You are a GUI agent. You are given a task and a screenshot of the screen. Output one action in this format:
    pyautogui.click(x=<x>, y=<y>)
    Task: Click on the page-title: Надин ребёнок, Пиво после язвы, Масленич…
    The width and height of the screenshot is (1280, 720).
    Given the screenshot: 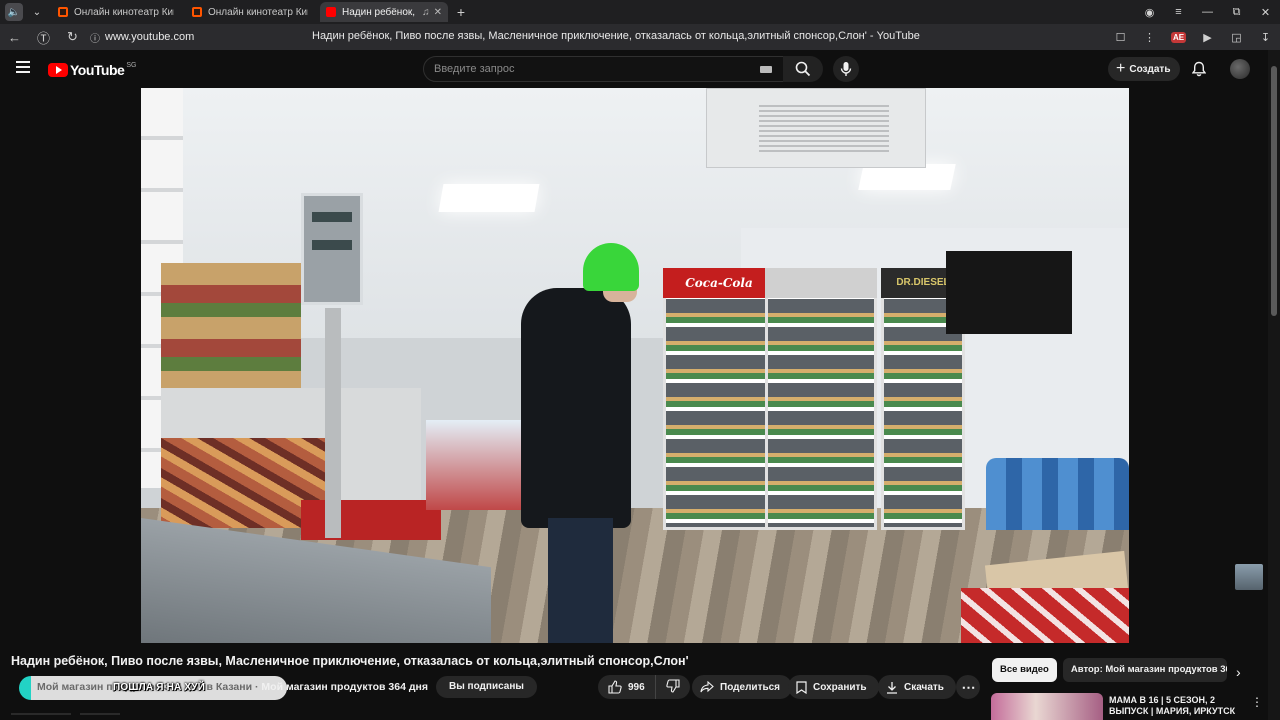 What is the action you would take?
    pyautogui.click(x=616, y=36)
    